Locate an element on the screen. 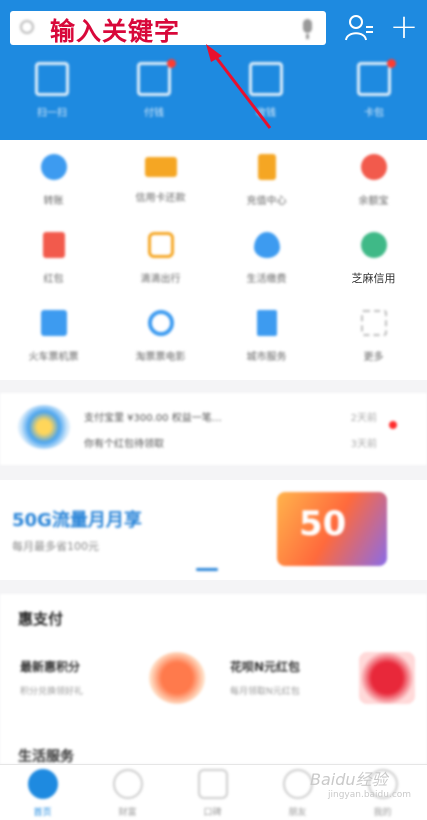 This screenshot has width=427, height=820. grid-item-sesame-credit: 芝麻信用 is located at coordinates (373, 259).